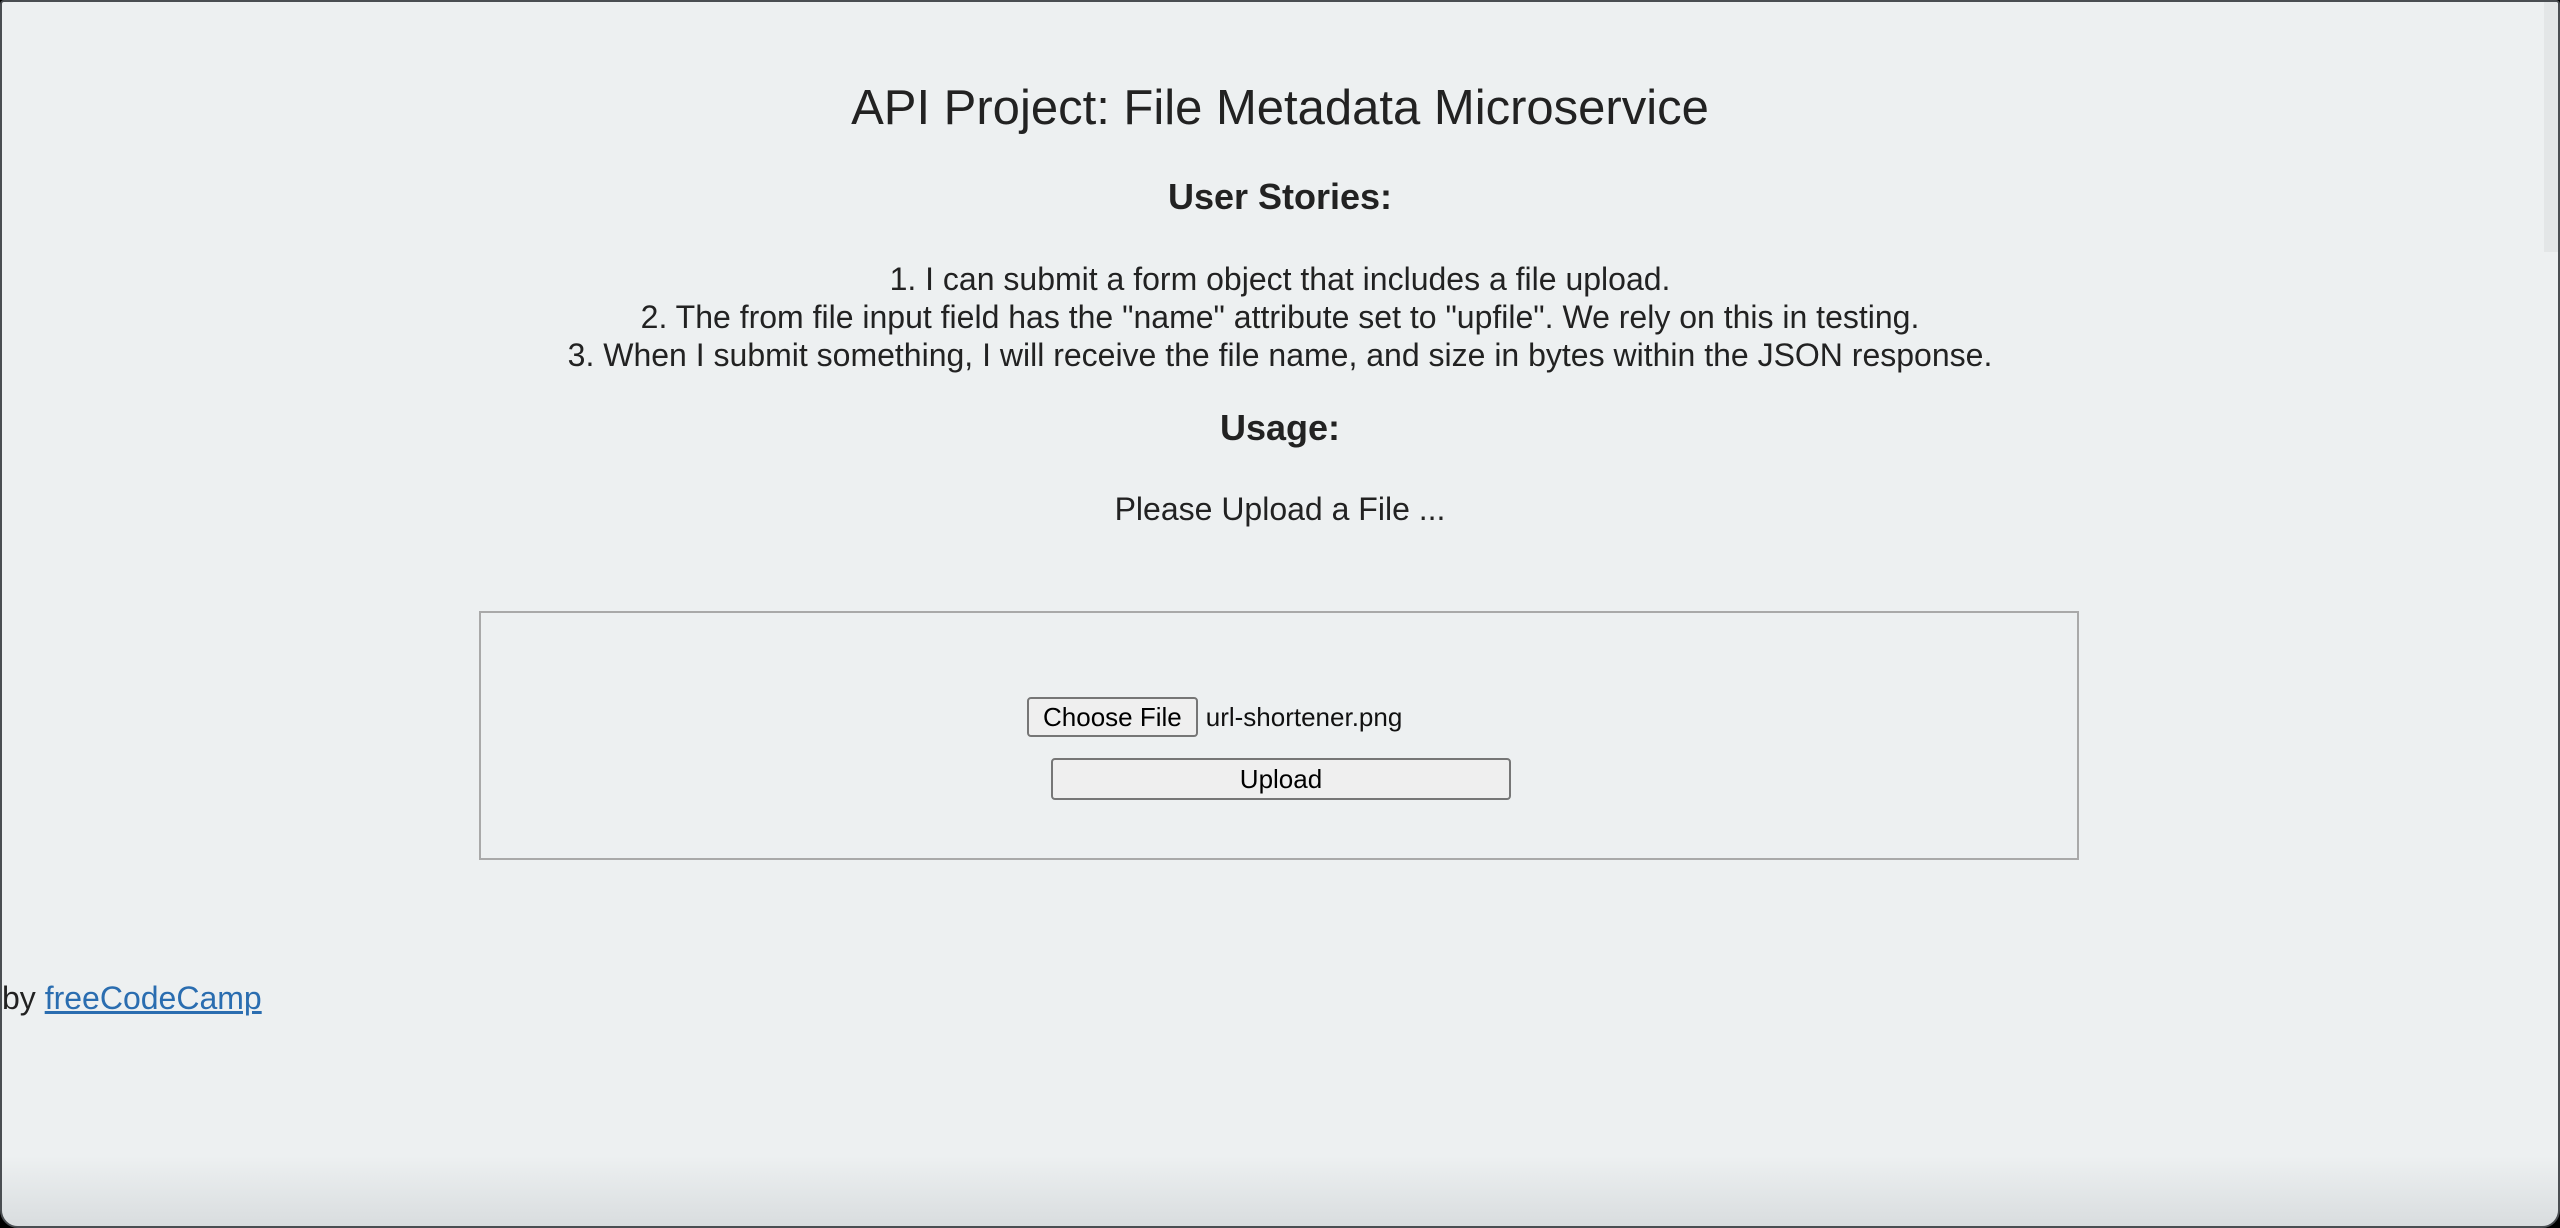 The image size is (2560, 1228). What do you see at coordinates (1304, 716) in the screenshot?
I see `selected-file-name: url-shortener.png` at bounding box center [1304, 716].